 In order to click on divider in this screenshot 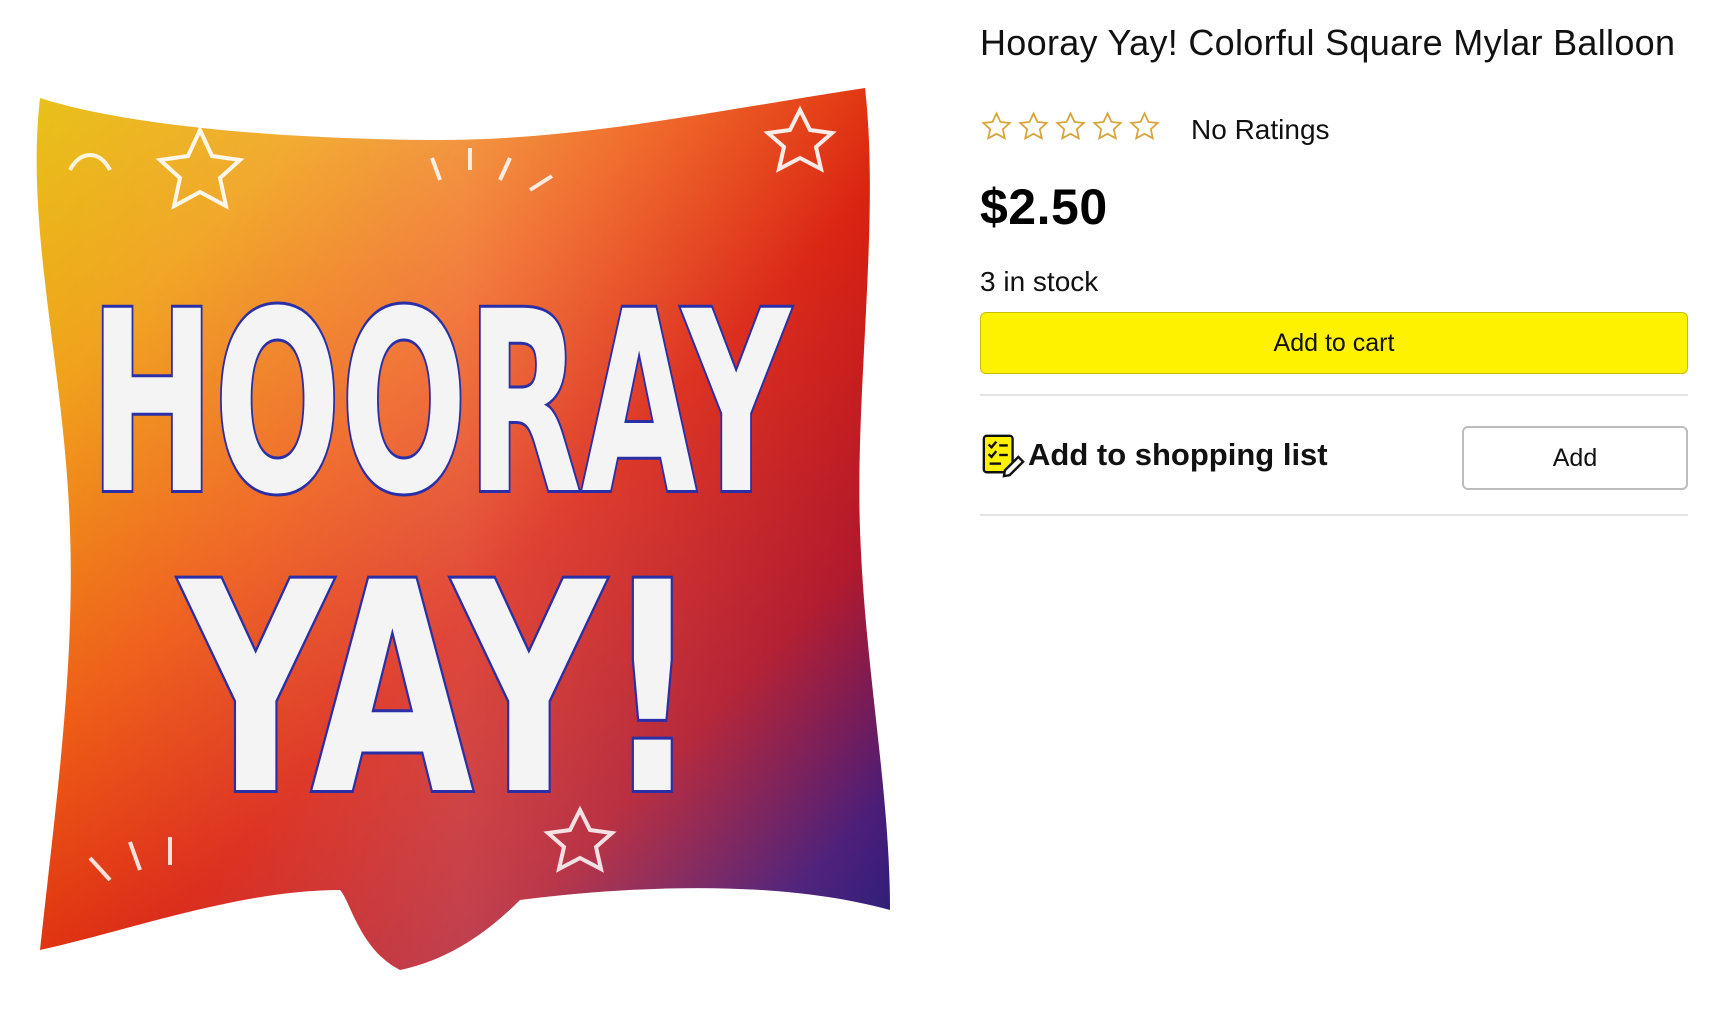, I will do `click(1334, 515)`.